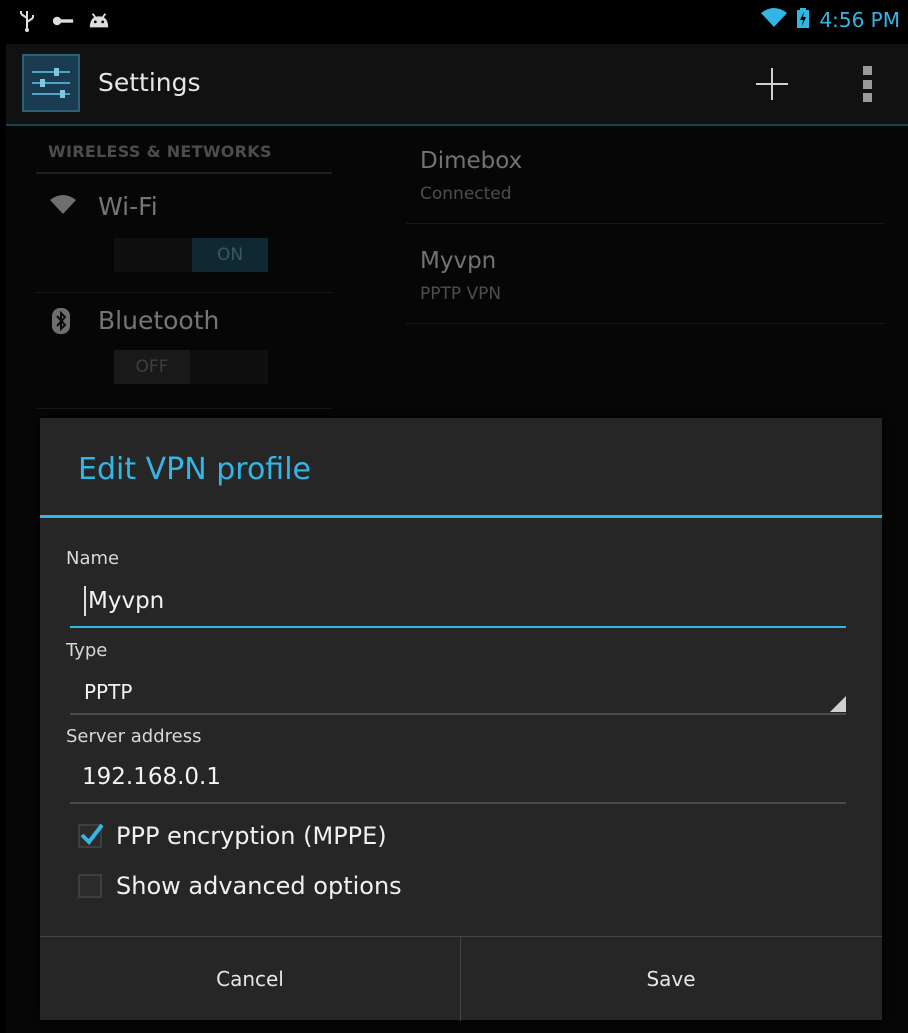 This screenshot has width=908, height=1033. What do you see at coordinates (251, 836) in the screenshot?
I see `ppp-encryption-label: PPP encryption (MPPE)` at bounding box center [251, 836].